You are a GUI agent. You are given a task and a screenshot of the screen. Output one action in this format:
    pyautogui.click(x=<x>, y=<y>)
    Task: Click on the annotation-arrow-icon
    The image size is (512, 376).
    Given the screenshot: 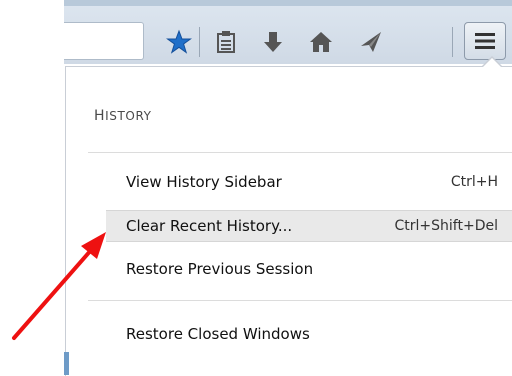 What is the action you would take?
    pyautogui.click(x=59, y=286)
    